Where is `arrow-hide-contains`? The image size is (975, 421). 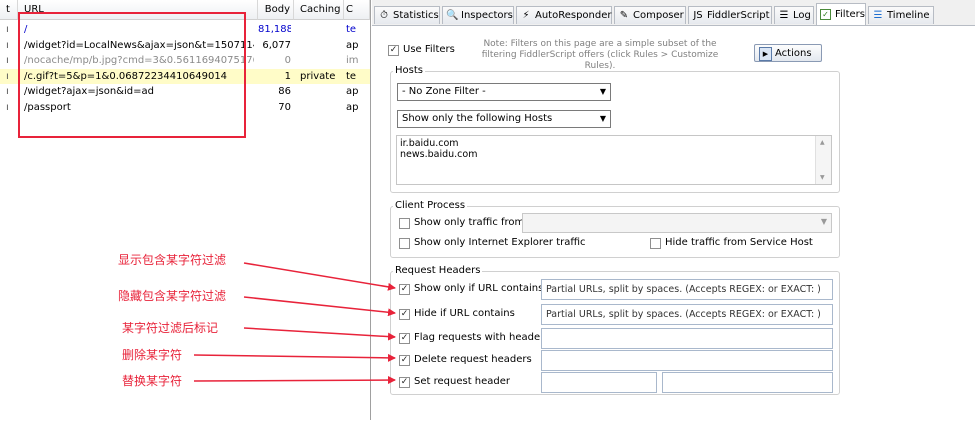
arrow-hide-contains is located at coordinates (319, 306).